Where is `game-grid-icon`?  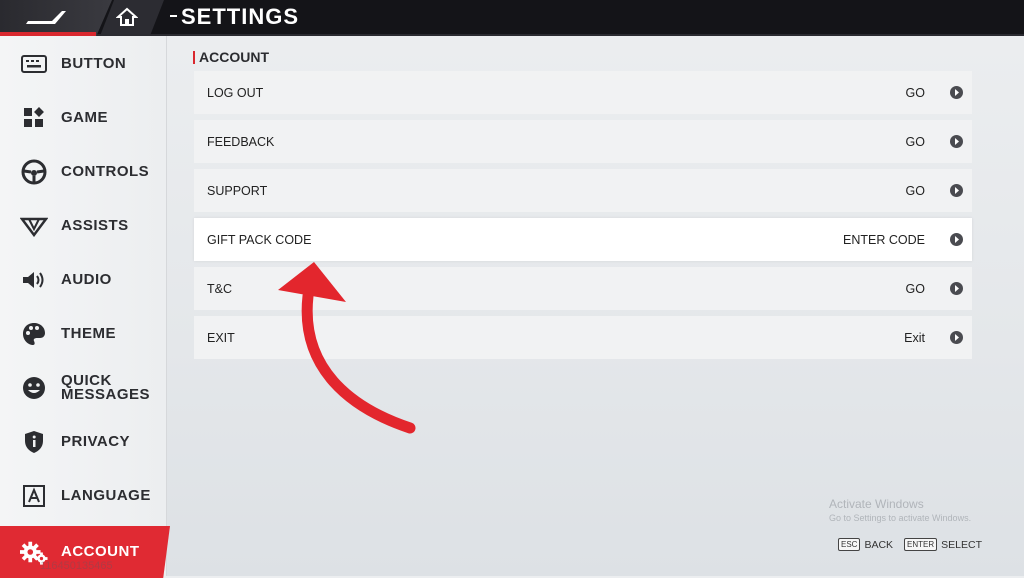 game-grid-icon is located at coordinates (34, 118).